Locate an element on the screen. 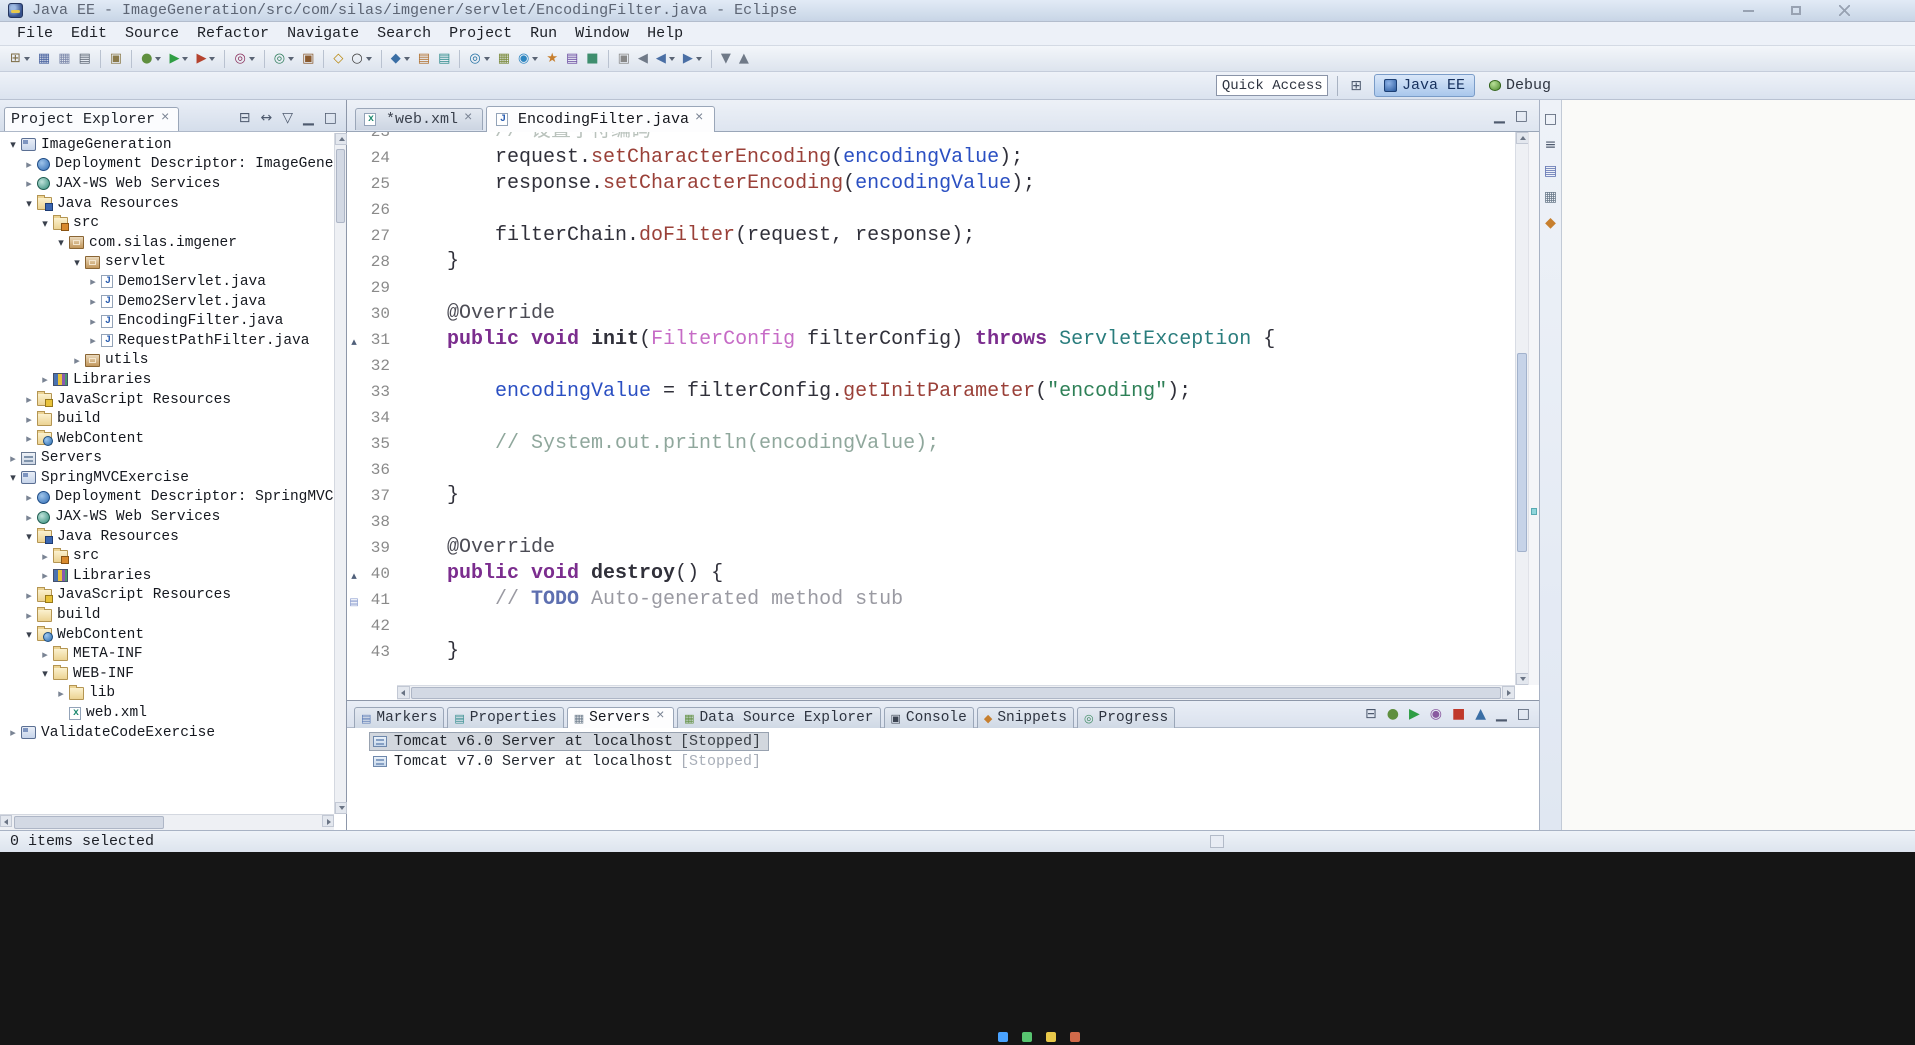 This screenshot has width=1915, height=1045. restore-views-icon: □ is located at coordinates (1550, 119).